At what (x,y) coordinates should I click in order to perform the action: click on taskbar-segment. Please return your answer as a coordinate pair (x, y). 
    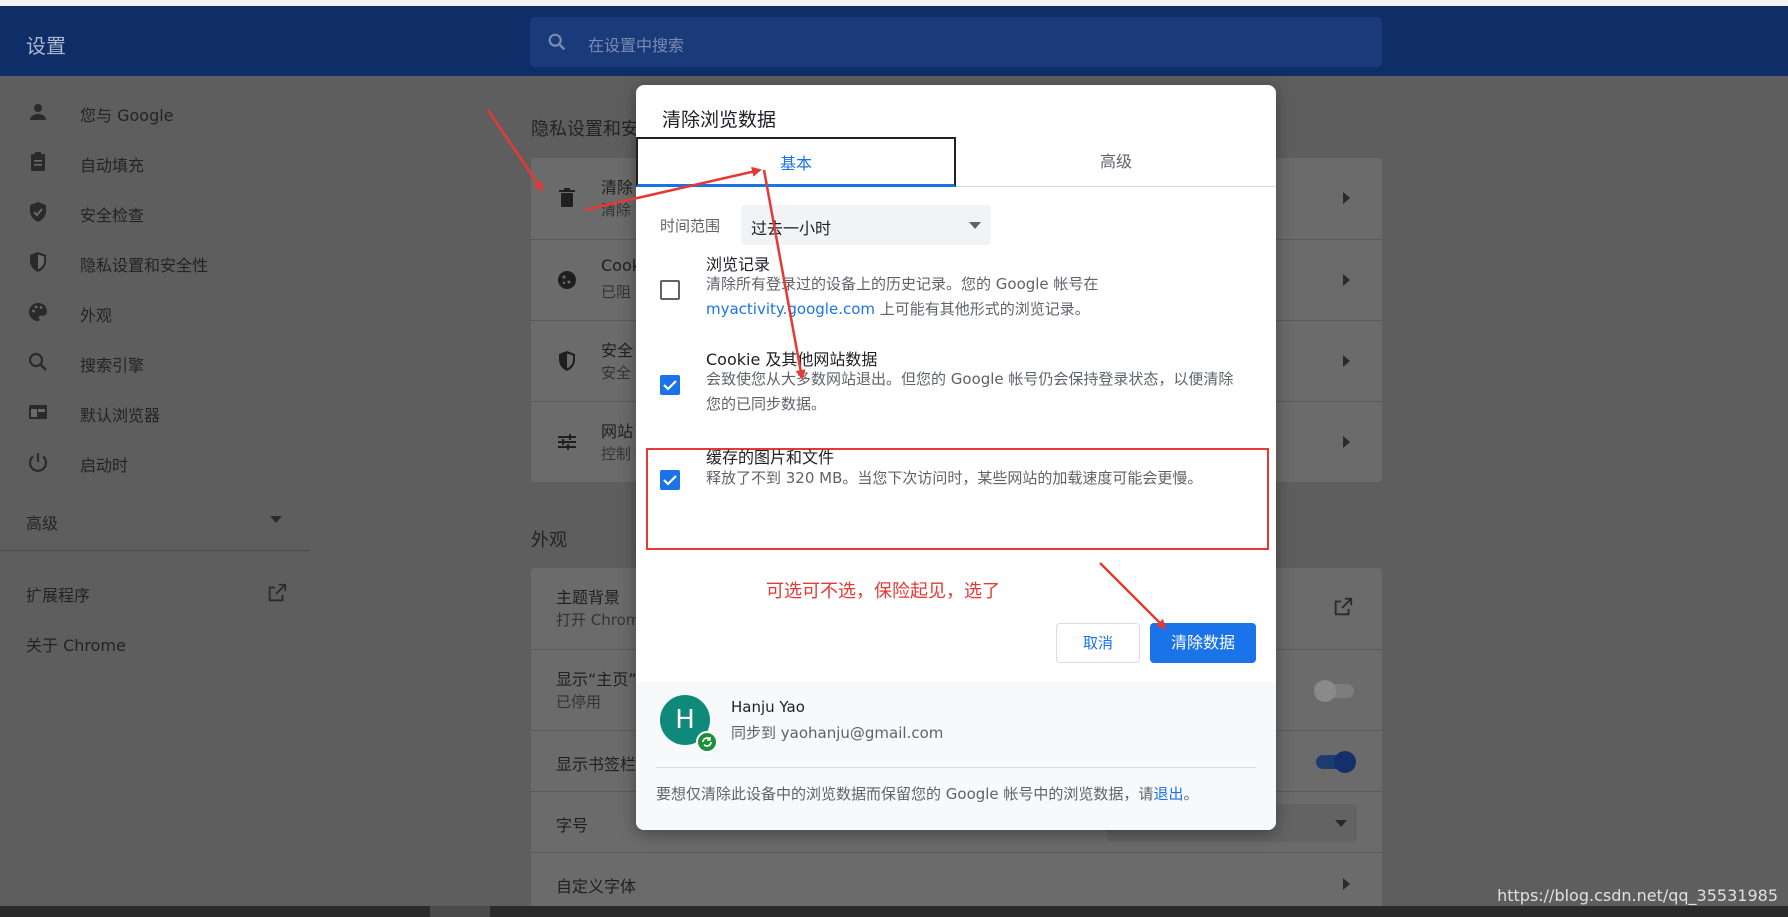
    Looking at the image, I should click on (460, 911).